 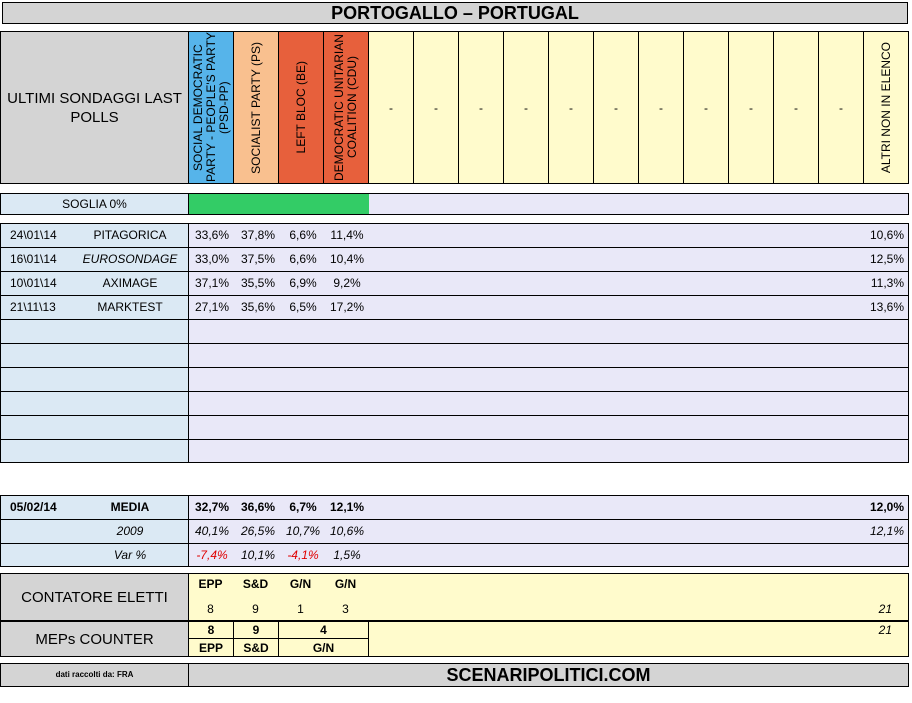 I want to click on empty-party-marker-6: -, so click(x=661, y=107).